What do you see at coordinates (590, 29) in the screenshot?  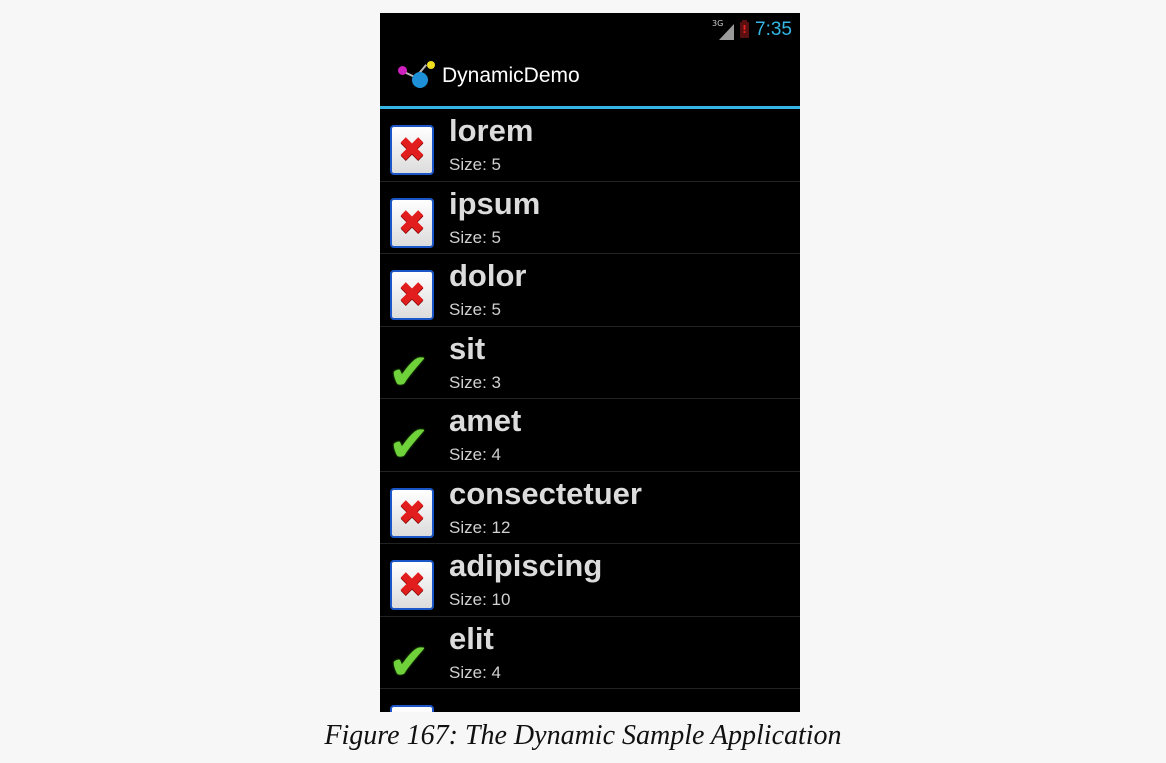 I see `status-bar: 3G ! 7:35` at bounding box center [590, 29].